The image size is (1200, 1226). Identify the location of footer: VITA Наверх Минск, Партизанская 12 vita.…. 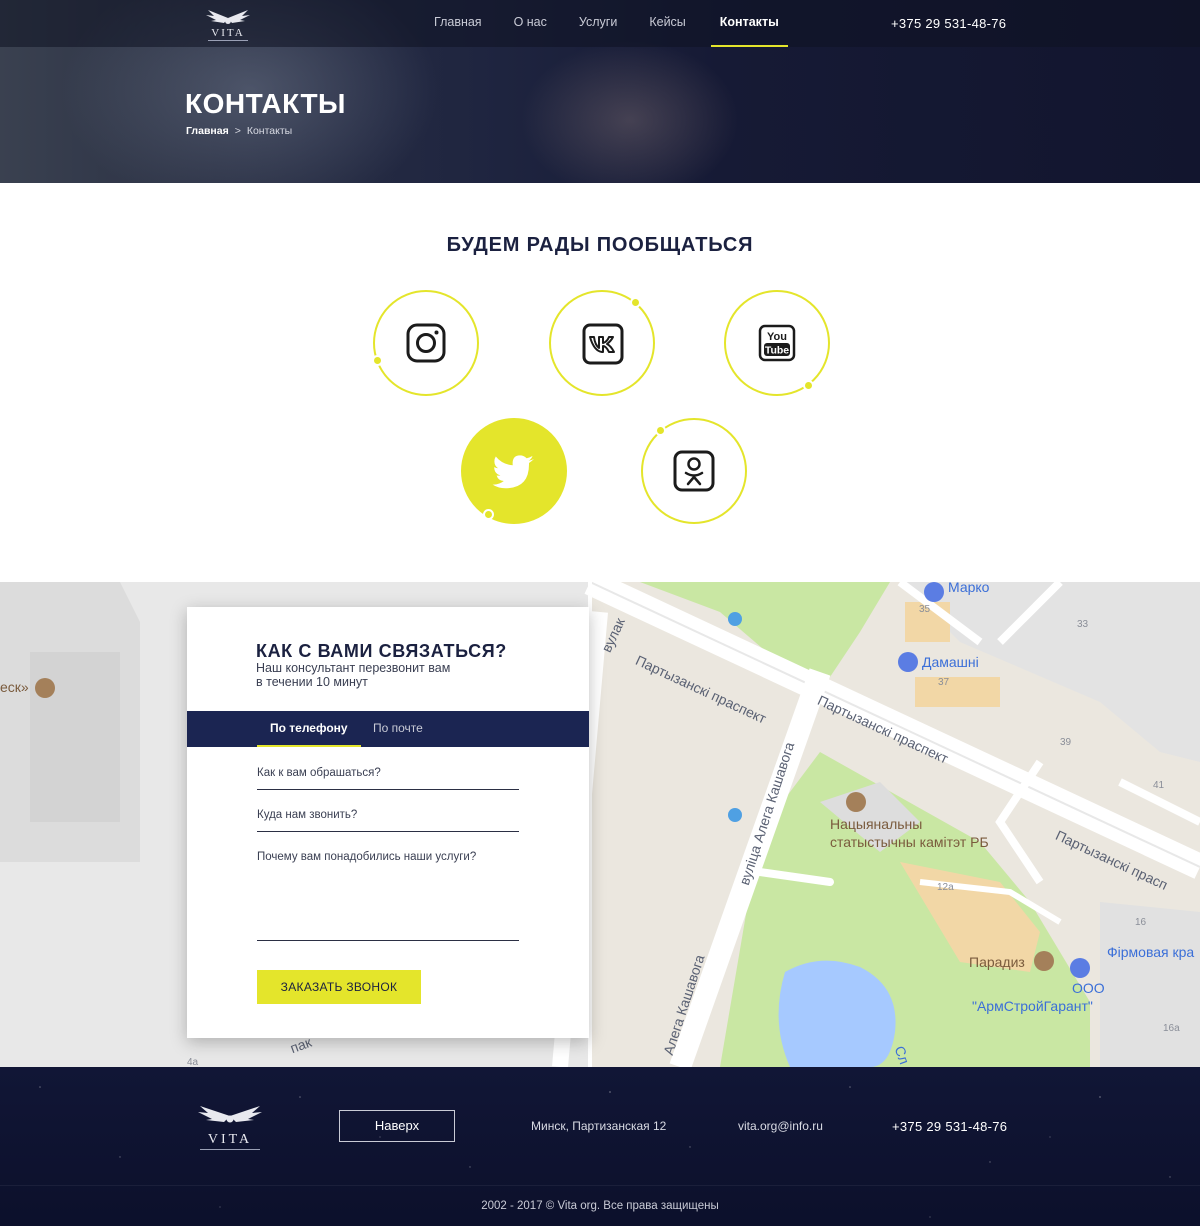
(600, 1146).